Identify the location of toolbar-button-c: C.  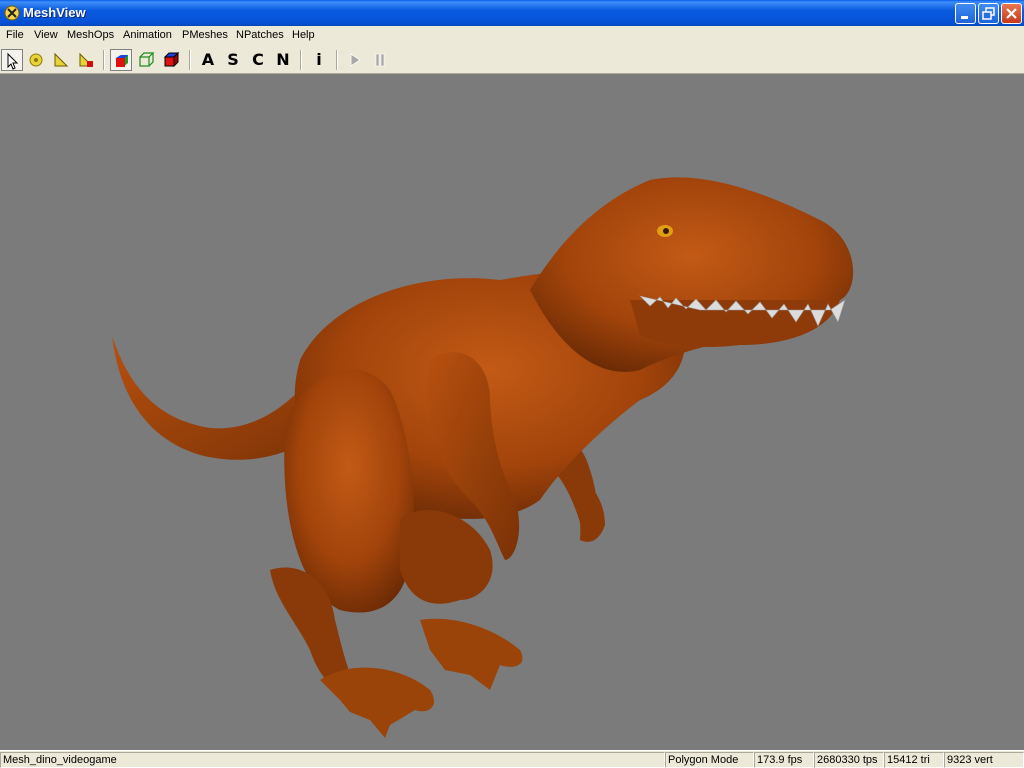
(258, 60).